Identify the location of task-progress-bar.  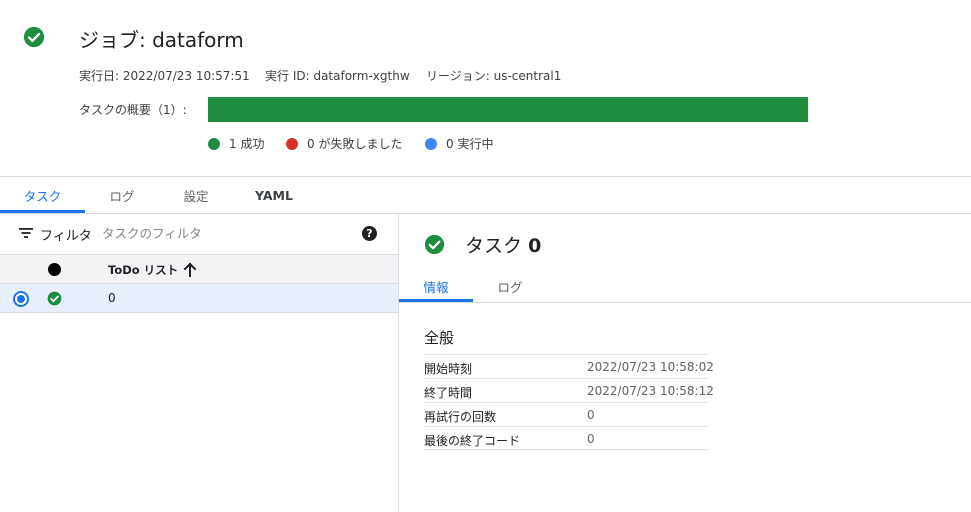
(508, 109).